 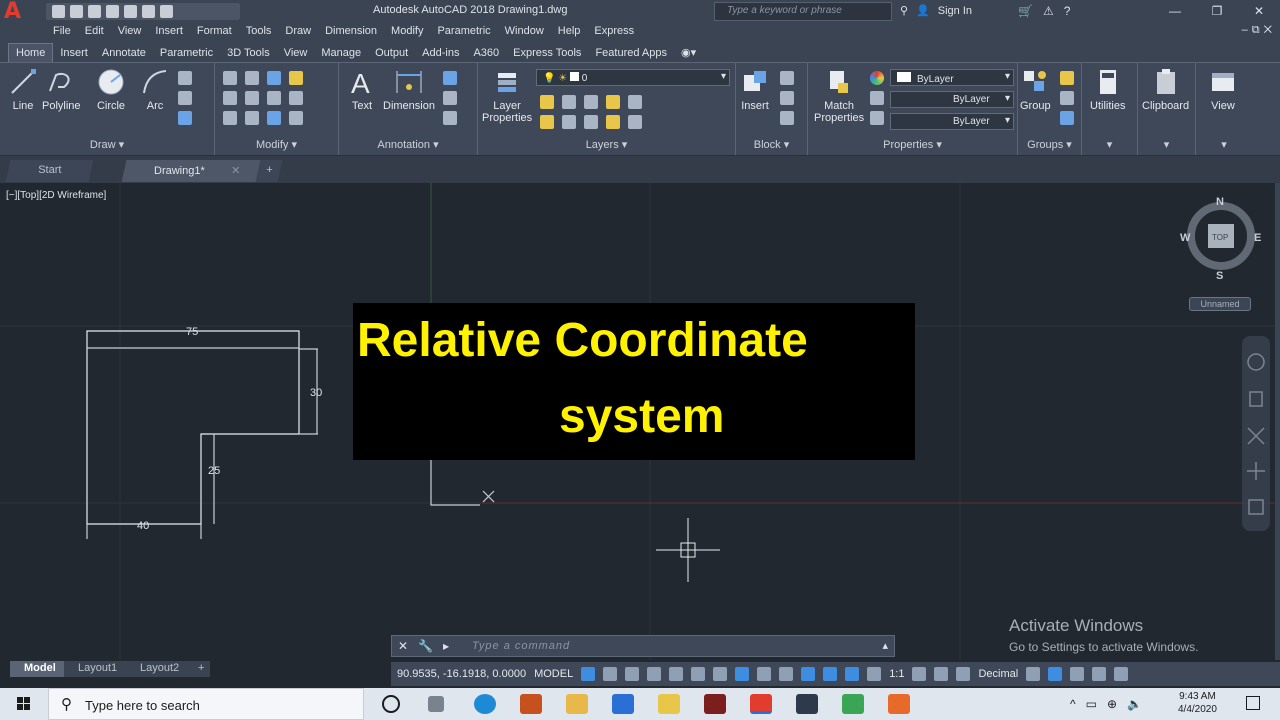 I want to click on keyword-search-input: Type a keyword or phrase, so click(x=803, y=11).